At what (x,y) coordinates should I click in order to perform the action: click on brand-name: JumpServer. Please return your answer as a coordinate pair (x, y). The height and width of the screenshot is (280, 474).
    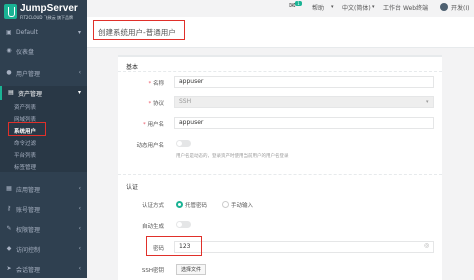
    Looking at the image, I should click on (49, 8).